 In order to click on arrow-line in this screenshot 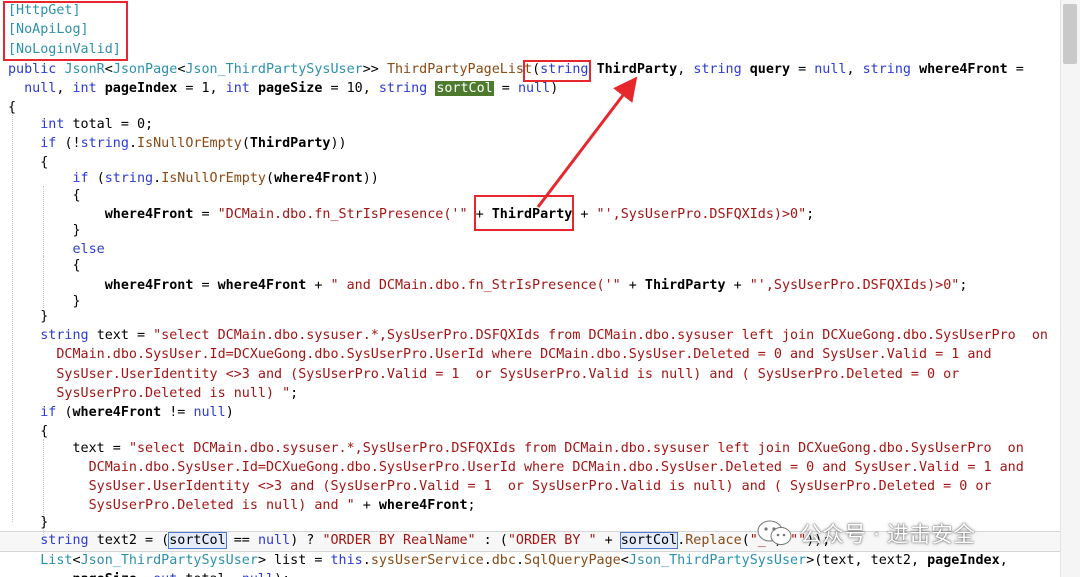, I will do `click(587, 142)`.